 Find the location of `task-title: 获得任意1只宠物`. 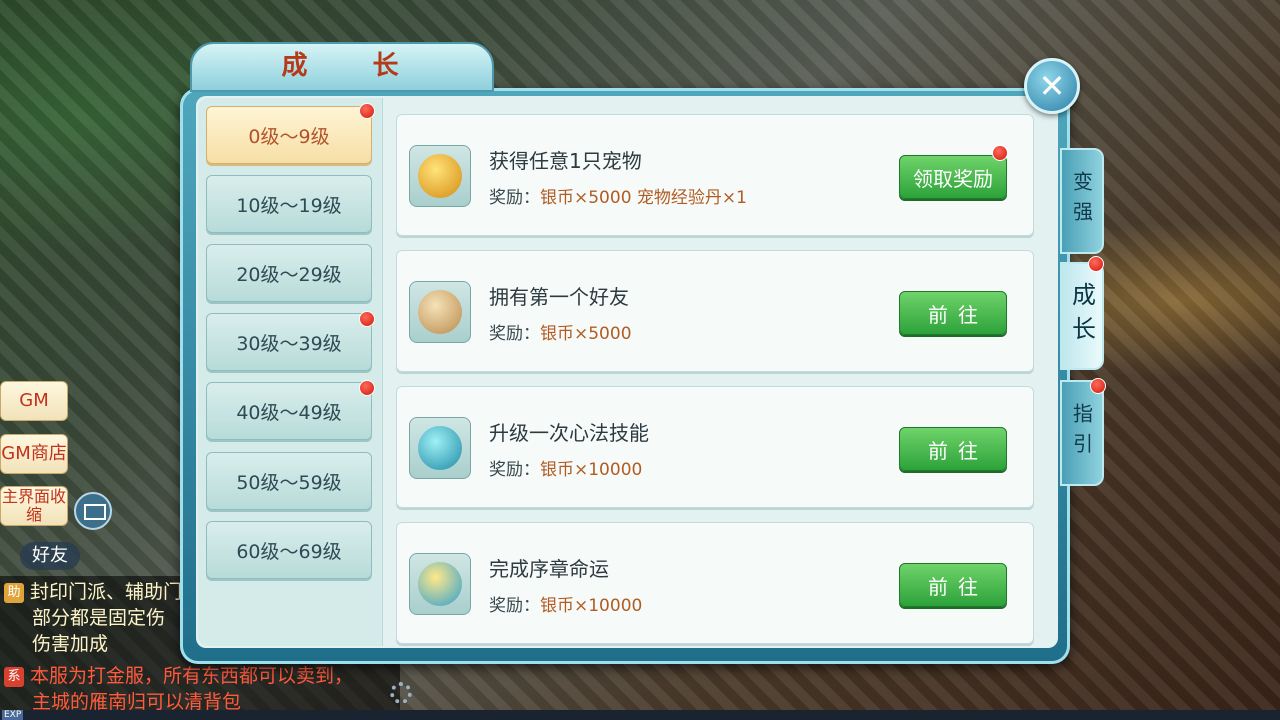

task-title: 获得任意1只宠物 is located at coordinates (565, 161).